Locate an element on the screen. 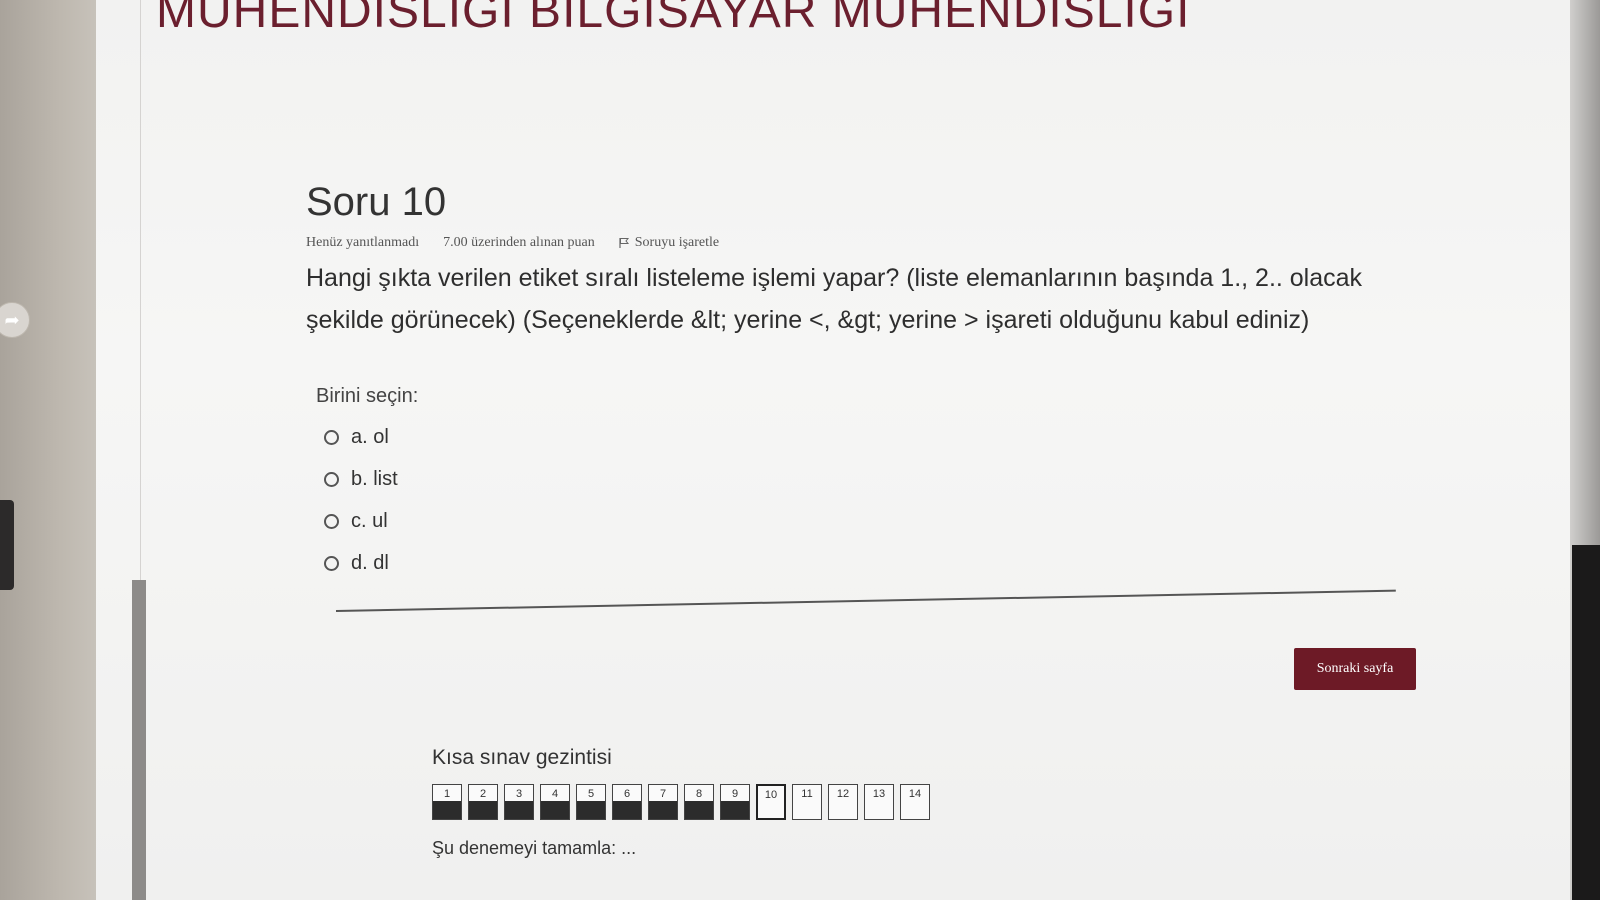 This screenshot has width=1600, height=900. quiz-nav-button-11: 11 is located at coordinates (807, 802).